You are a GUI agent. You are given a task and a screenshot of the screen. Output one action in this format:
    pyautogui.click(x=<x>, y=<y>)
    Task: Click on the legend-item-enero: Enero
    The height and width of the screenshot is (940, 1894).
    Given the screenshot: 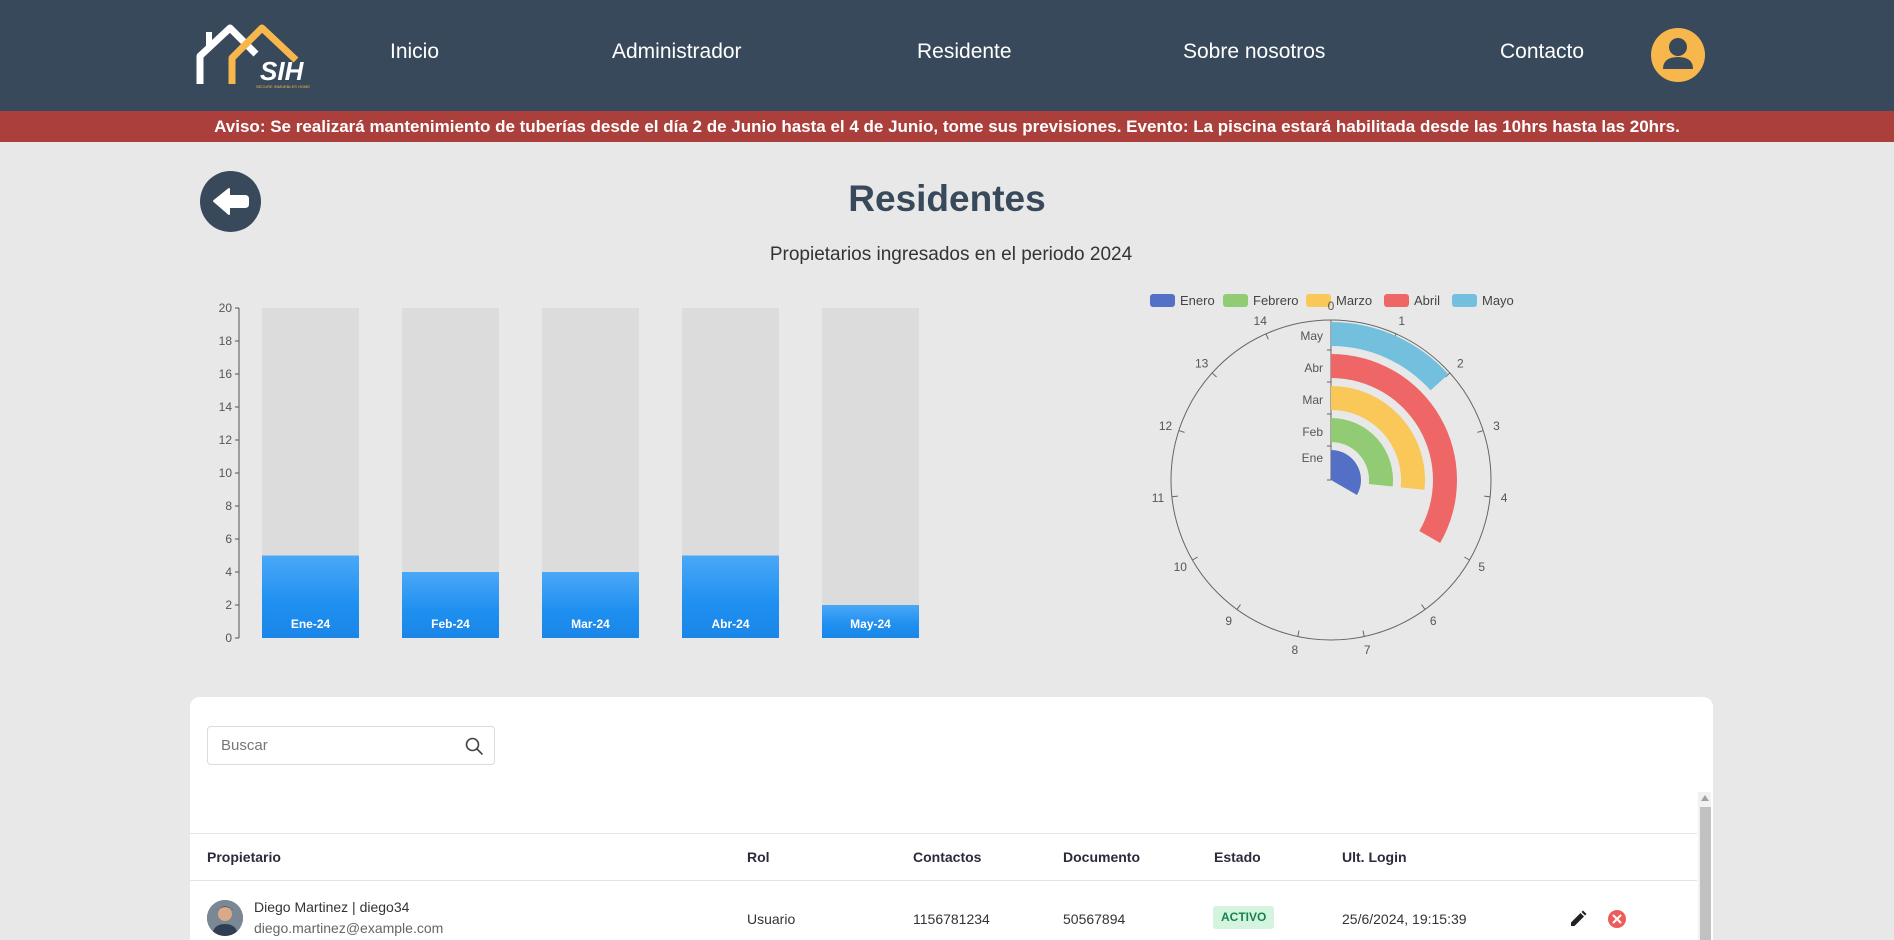 What is the action you would take?
    pyautogui.click(x=1182, y=300)
    